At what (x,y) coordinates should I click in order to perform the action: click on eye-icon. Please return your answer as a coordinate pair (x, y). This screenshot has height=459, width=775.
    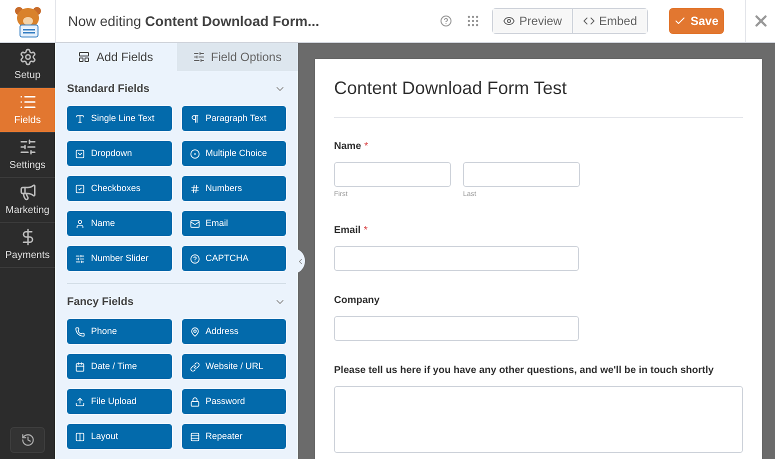
    Looking at the image, I should click on (509, 21).